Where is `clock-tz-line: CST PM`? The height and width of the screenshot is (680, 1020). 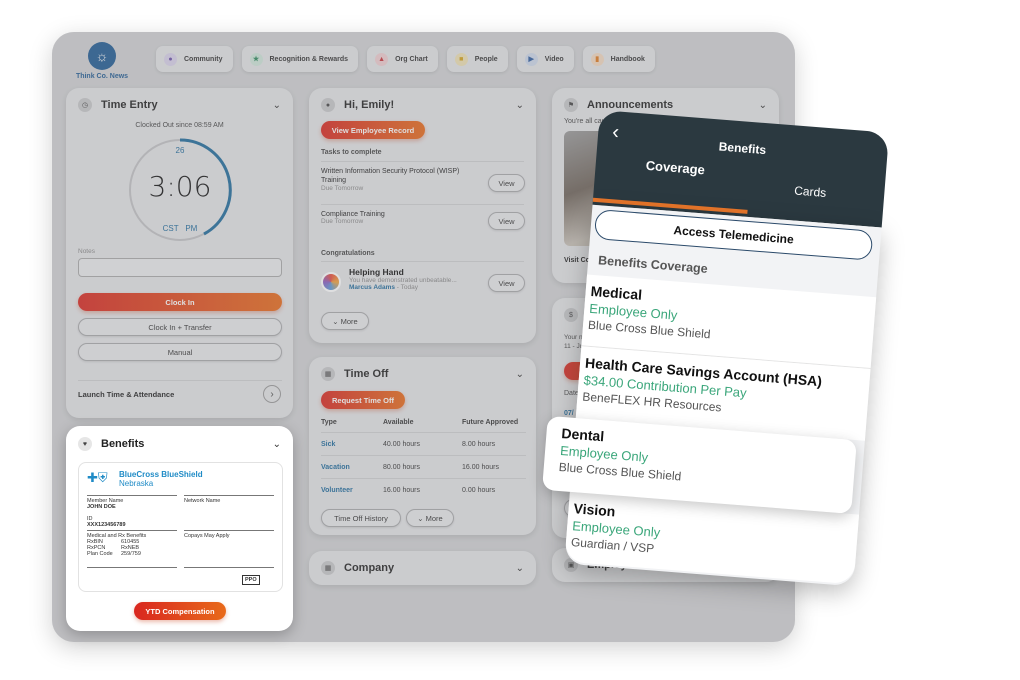 clock-tz-line: CST PM is located at coordinates (180, 228).